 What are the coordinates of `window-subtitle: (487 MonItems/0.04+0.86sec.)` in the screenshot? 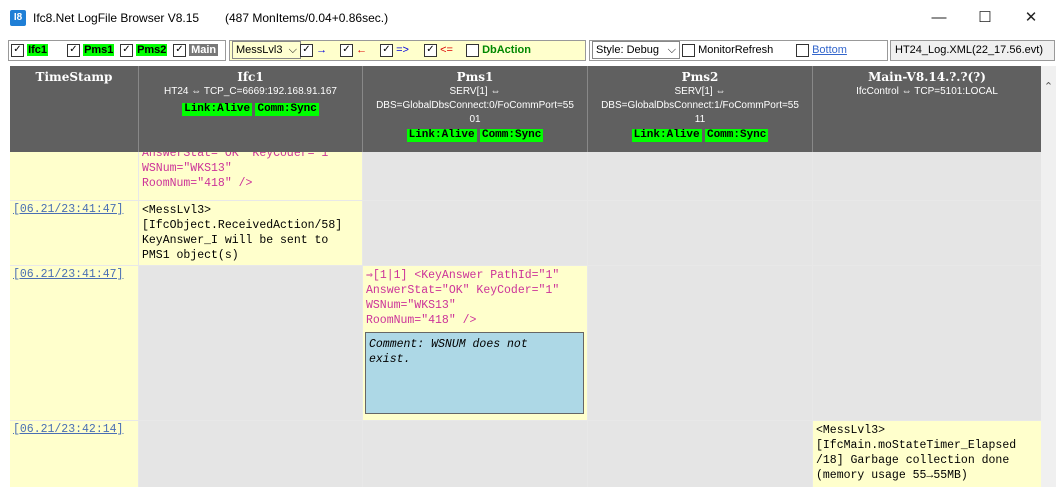 It's located at (307, 18).